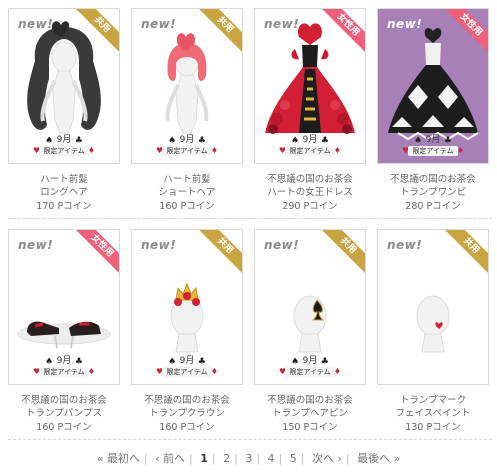 The width and height of the screenshot is (497, 472). I want to click on last-page-link: 最後へ », so click(378, 459).